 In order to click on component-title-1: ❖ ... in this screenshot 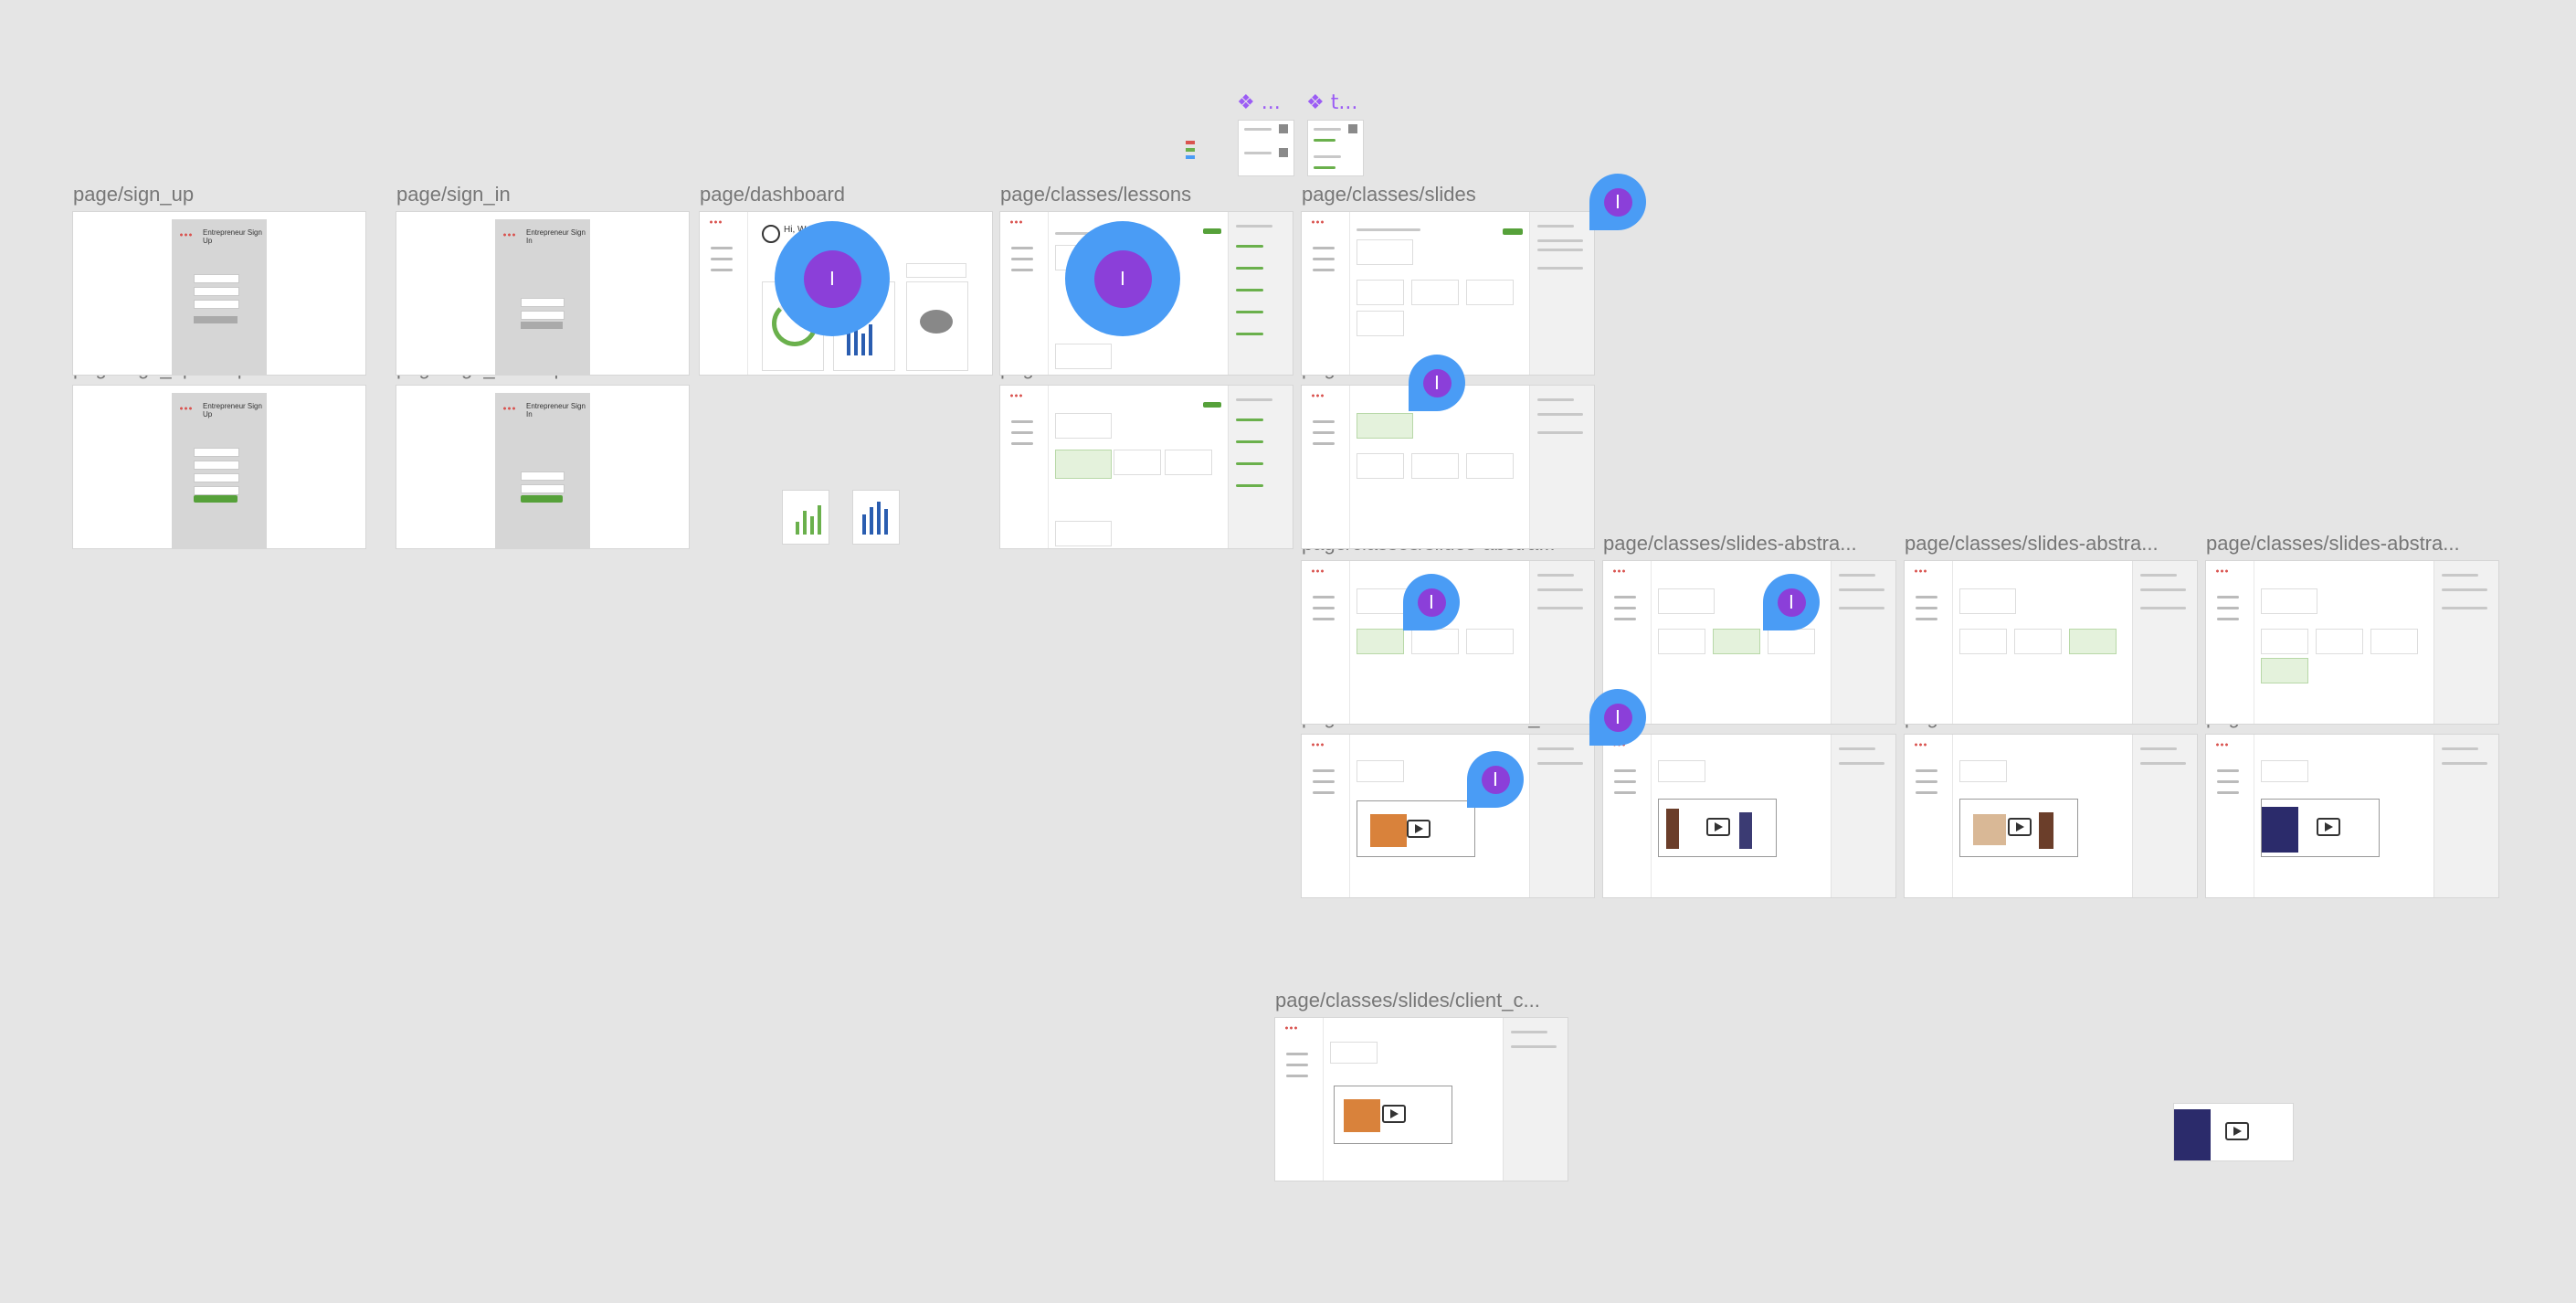, I will do `click(1259, 102)`.